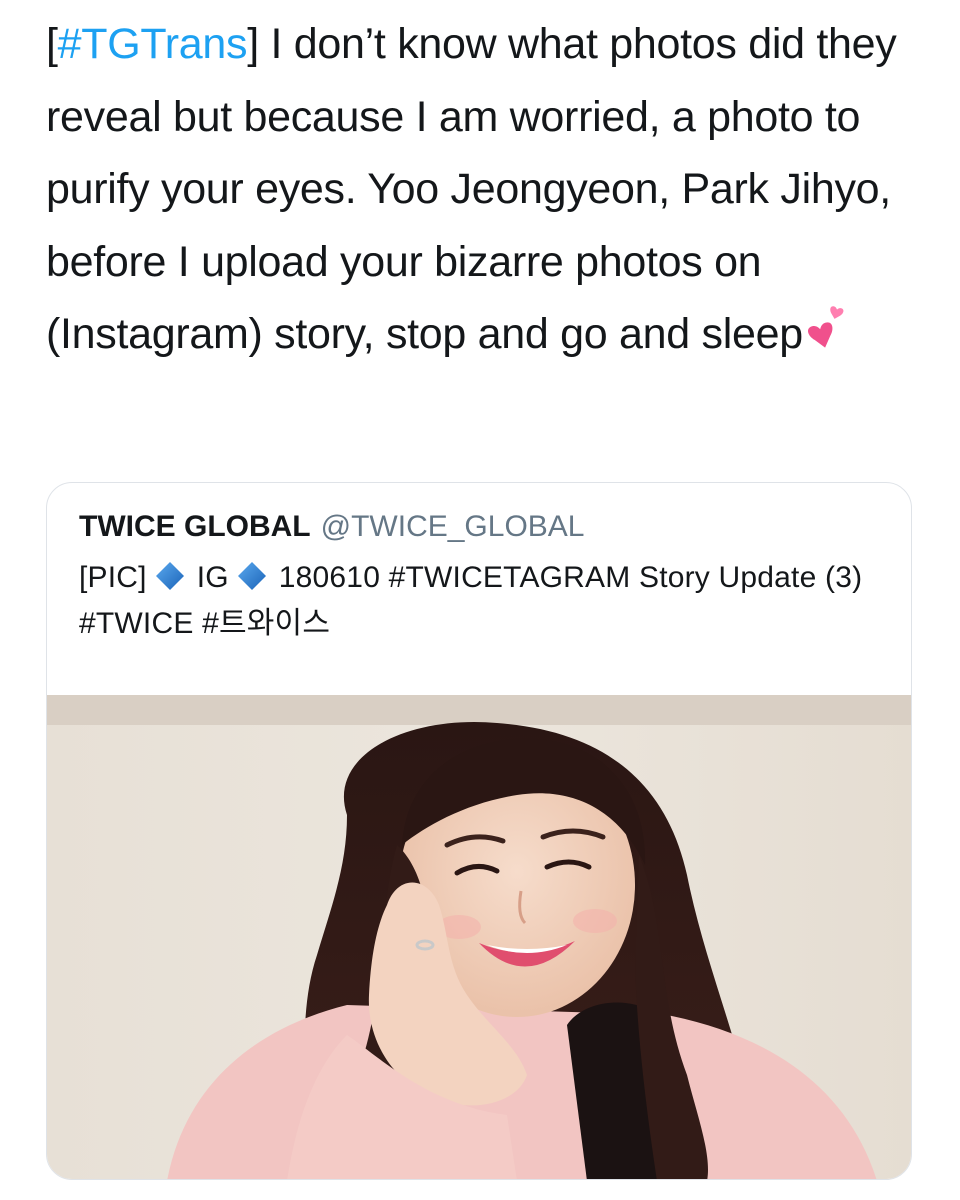 The image size is (960, 1200). I want to click on two-hearts-icon, so click(827, 338).